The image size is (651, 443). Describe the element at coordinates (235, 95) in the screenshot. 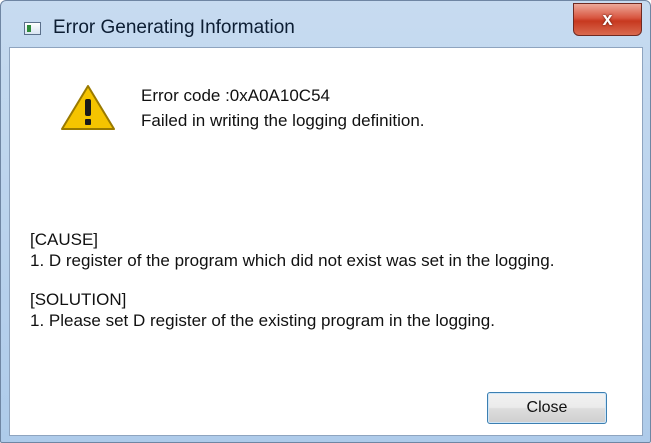

I see `error-code-text: Error code :0xA0A10C54` at that location.